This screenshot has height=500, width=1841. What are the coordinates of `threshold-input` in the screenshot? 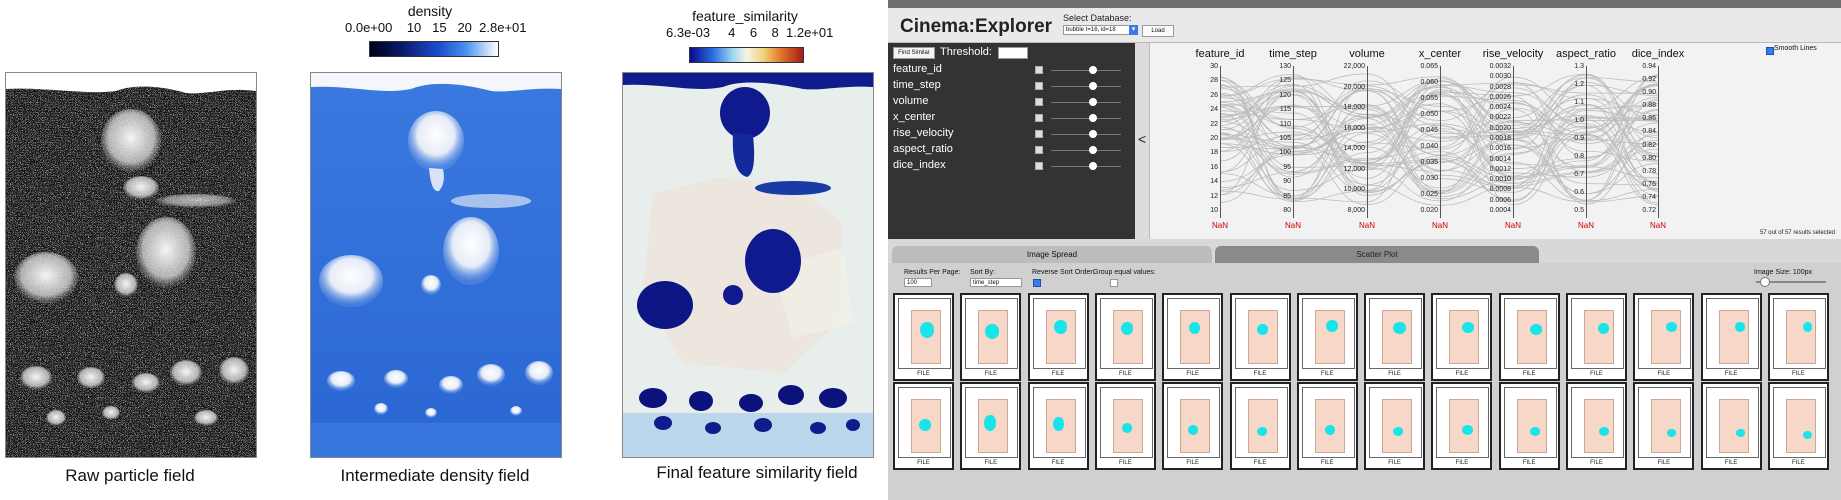 It's located at (1013, 53).